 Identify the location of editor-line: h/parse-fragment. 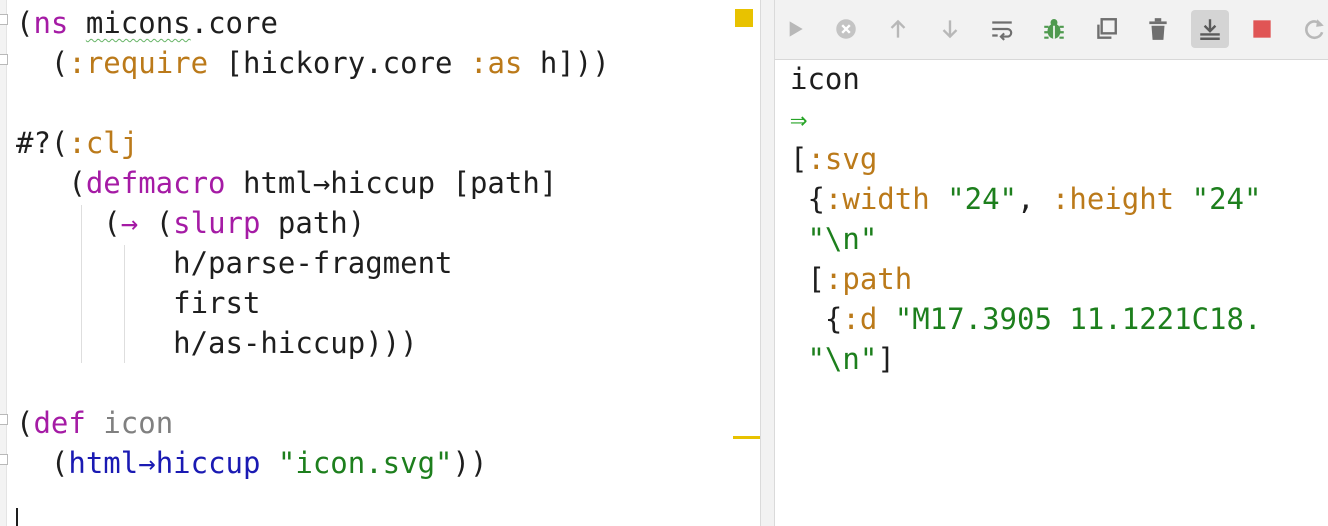
(313, 263).